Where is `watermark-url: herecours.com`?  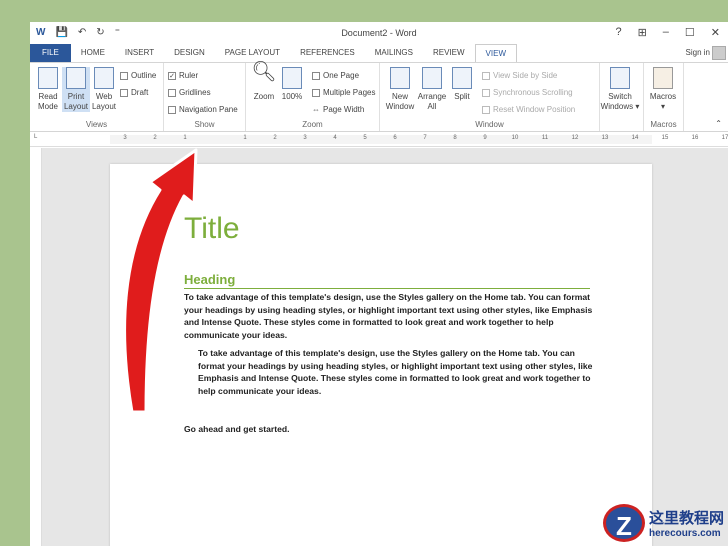 watermark-url: herecours.com is located at coordinates (684, 533).